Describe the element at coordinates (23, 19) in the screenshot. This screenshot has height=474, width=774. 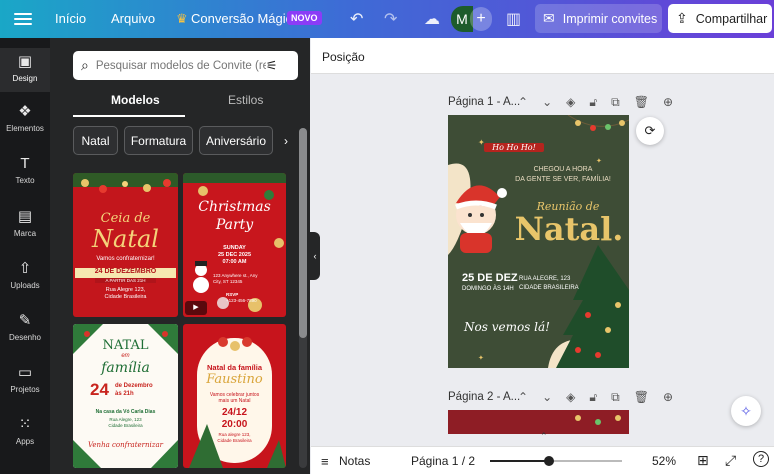
I see `menu-icon` at that location.